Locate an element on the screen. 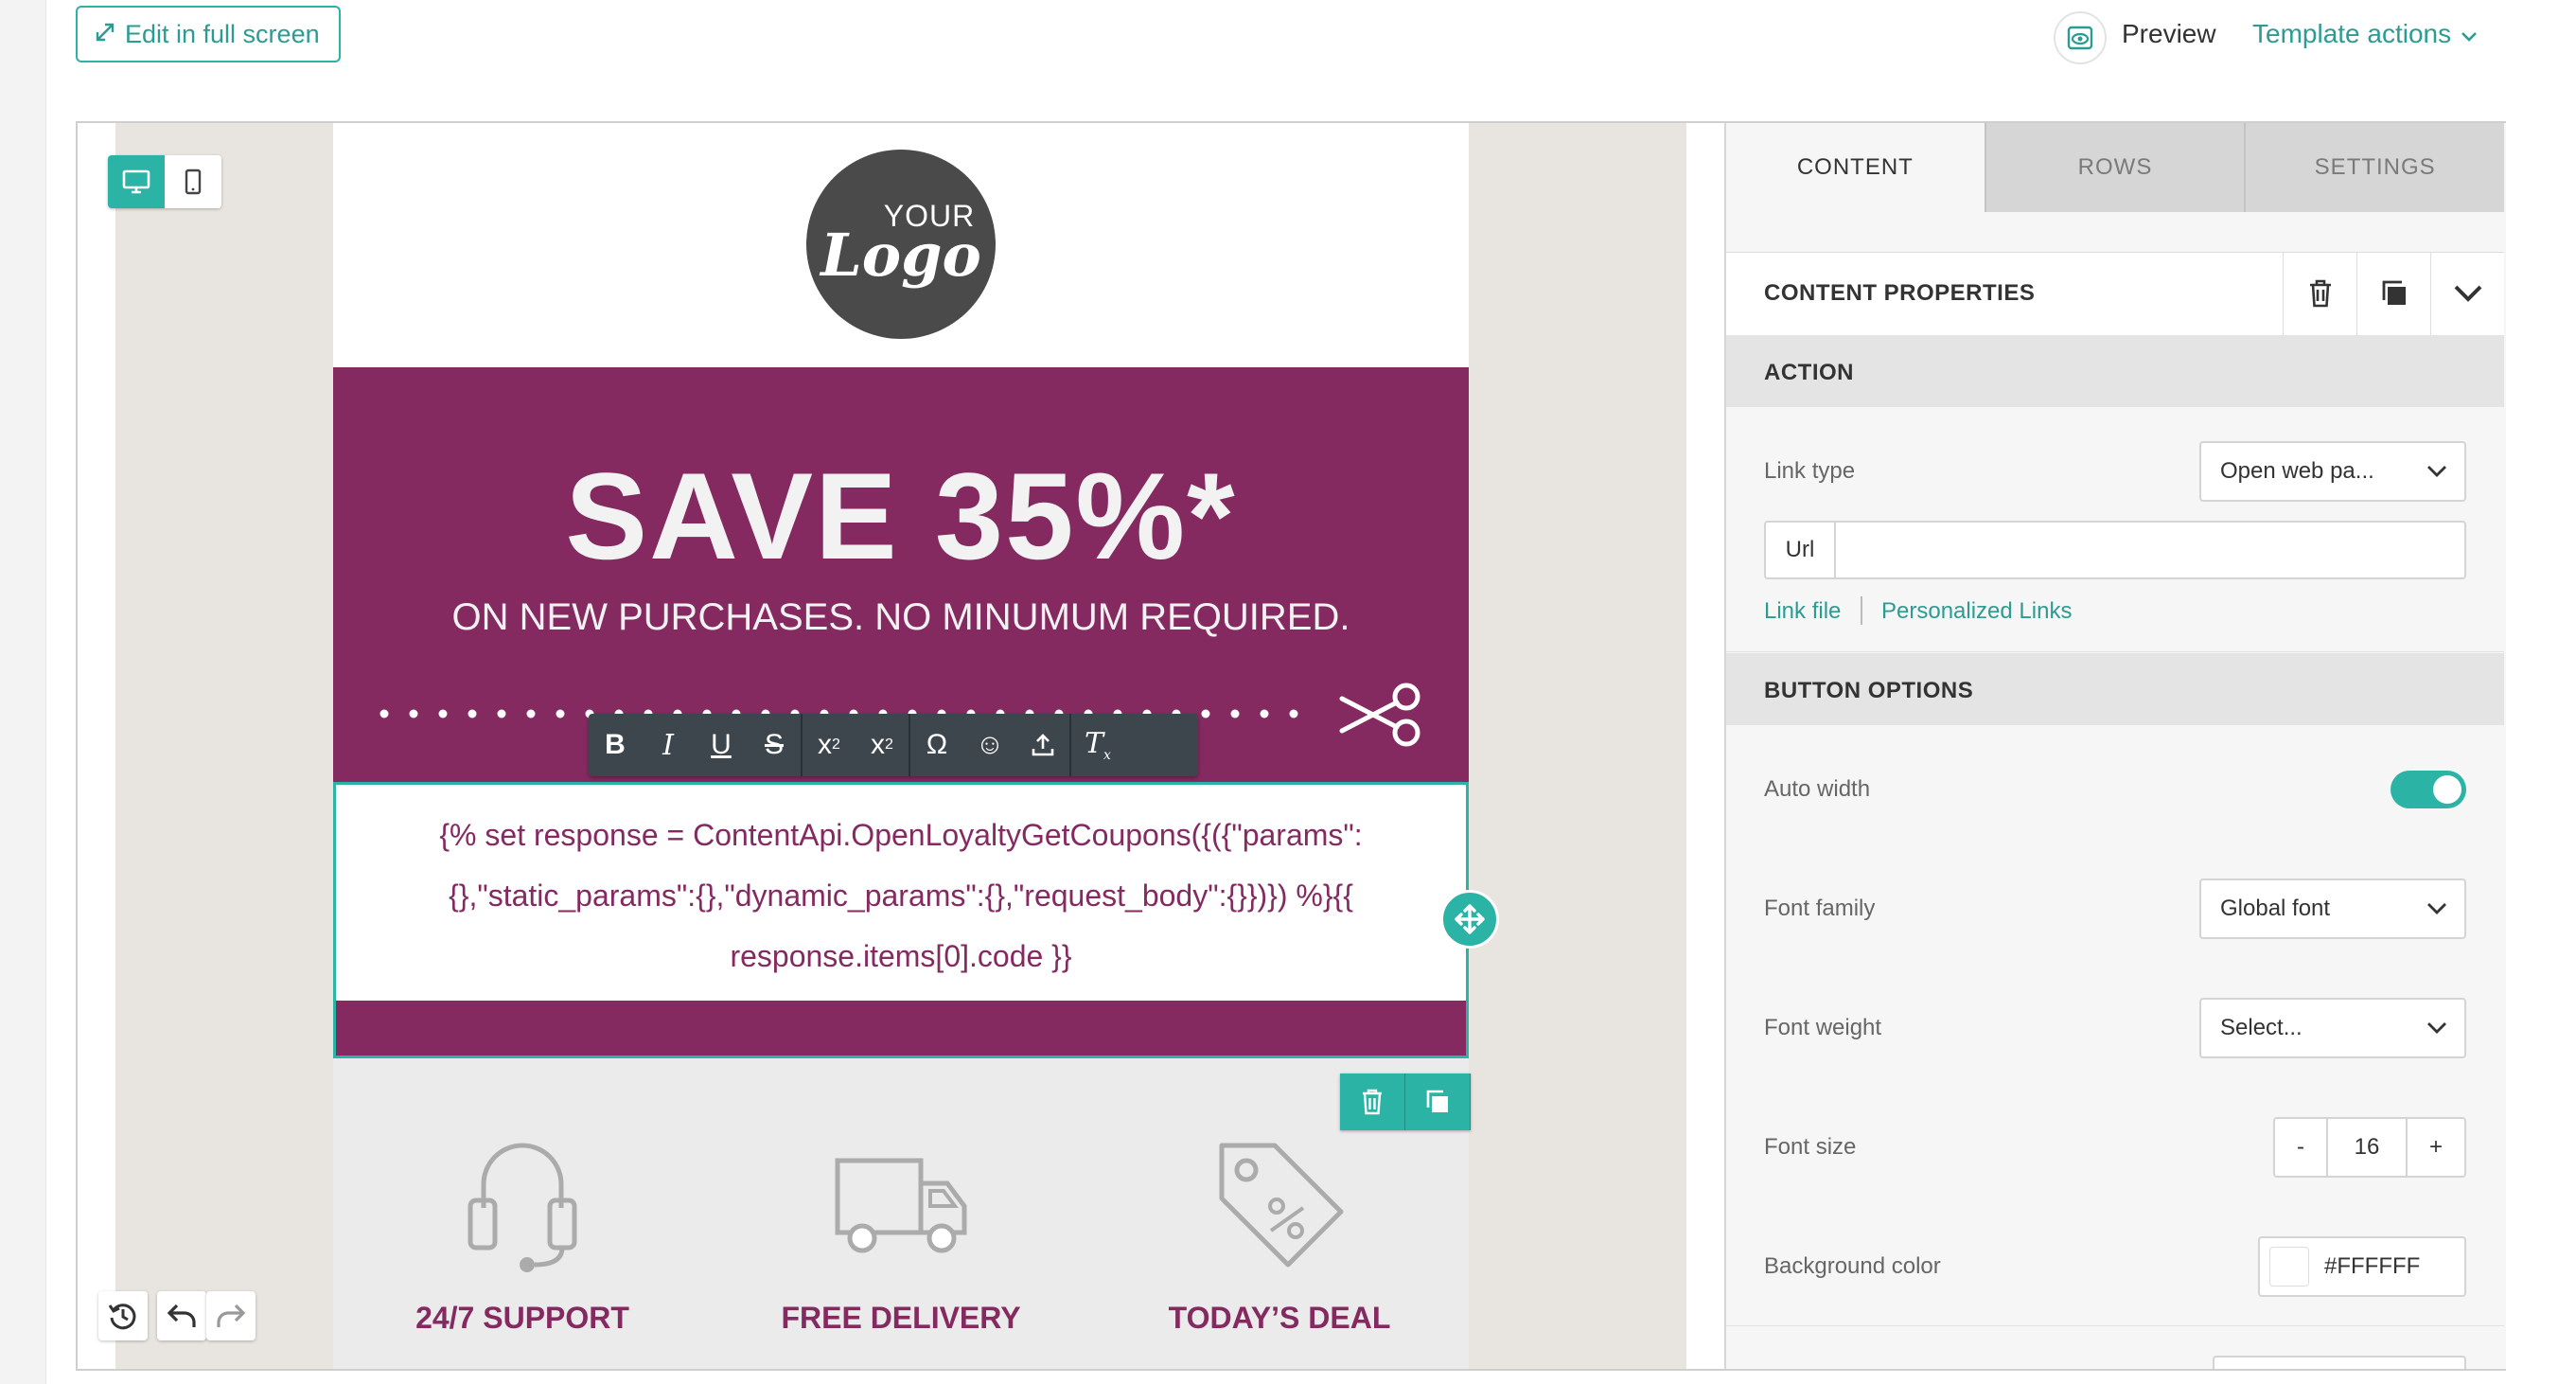  font-family-label: Font family is located at coordinates (1820, 908).